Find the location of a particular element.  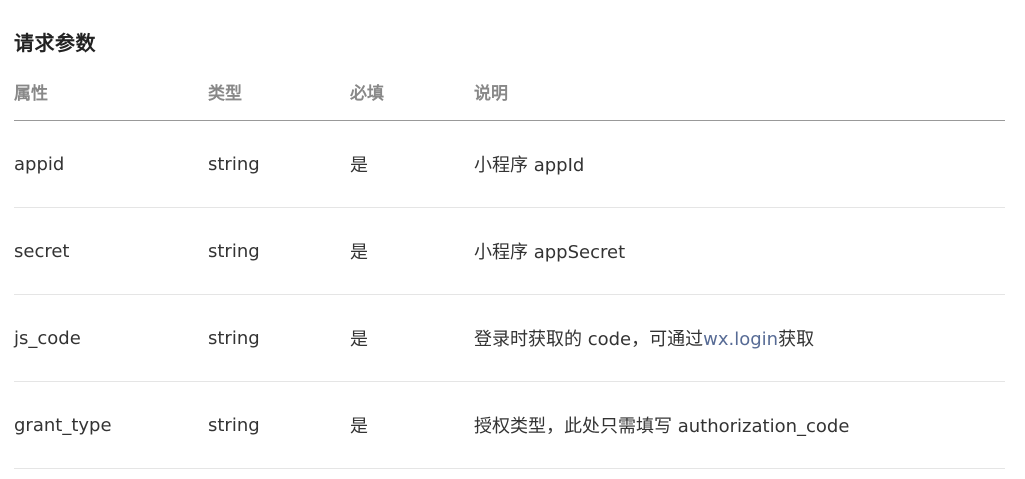

param-description: 小程序 appId is located at coordinates (739, 164).